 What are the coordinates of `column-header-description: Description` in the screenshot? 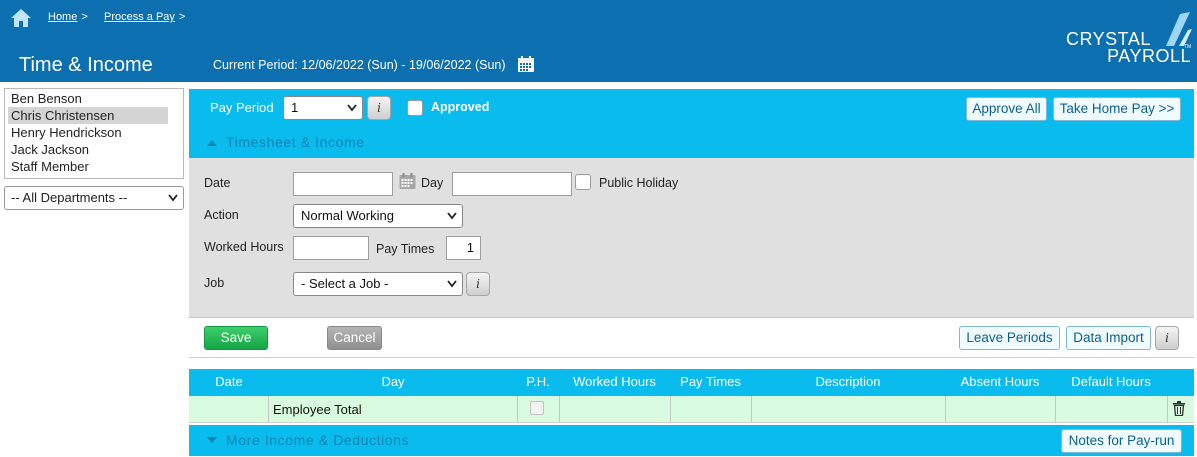 It's located at (848, 381).